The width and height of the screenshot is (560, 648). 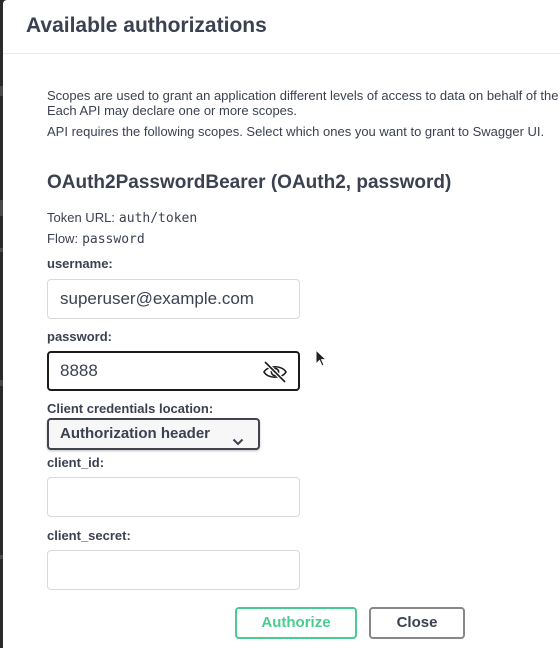 I want to click on token-url-row: Token URL: auth/token, so click(x=122, y=218).